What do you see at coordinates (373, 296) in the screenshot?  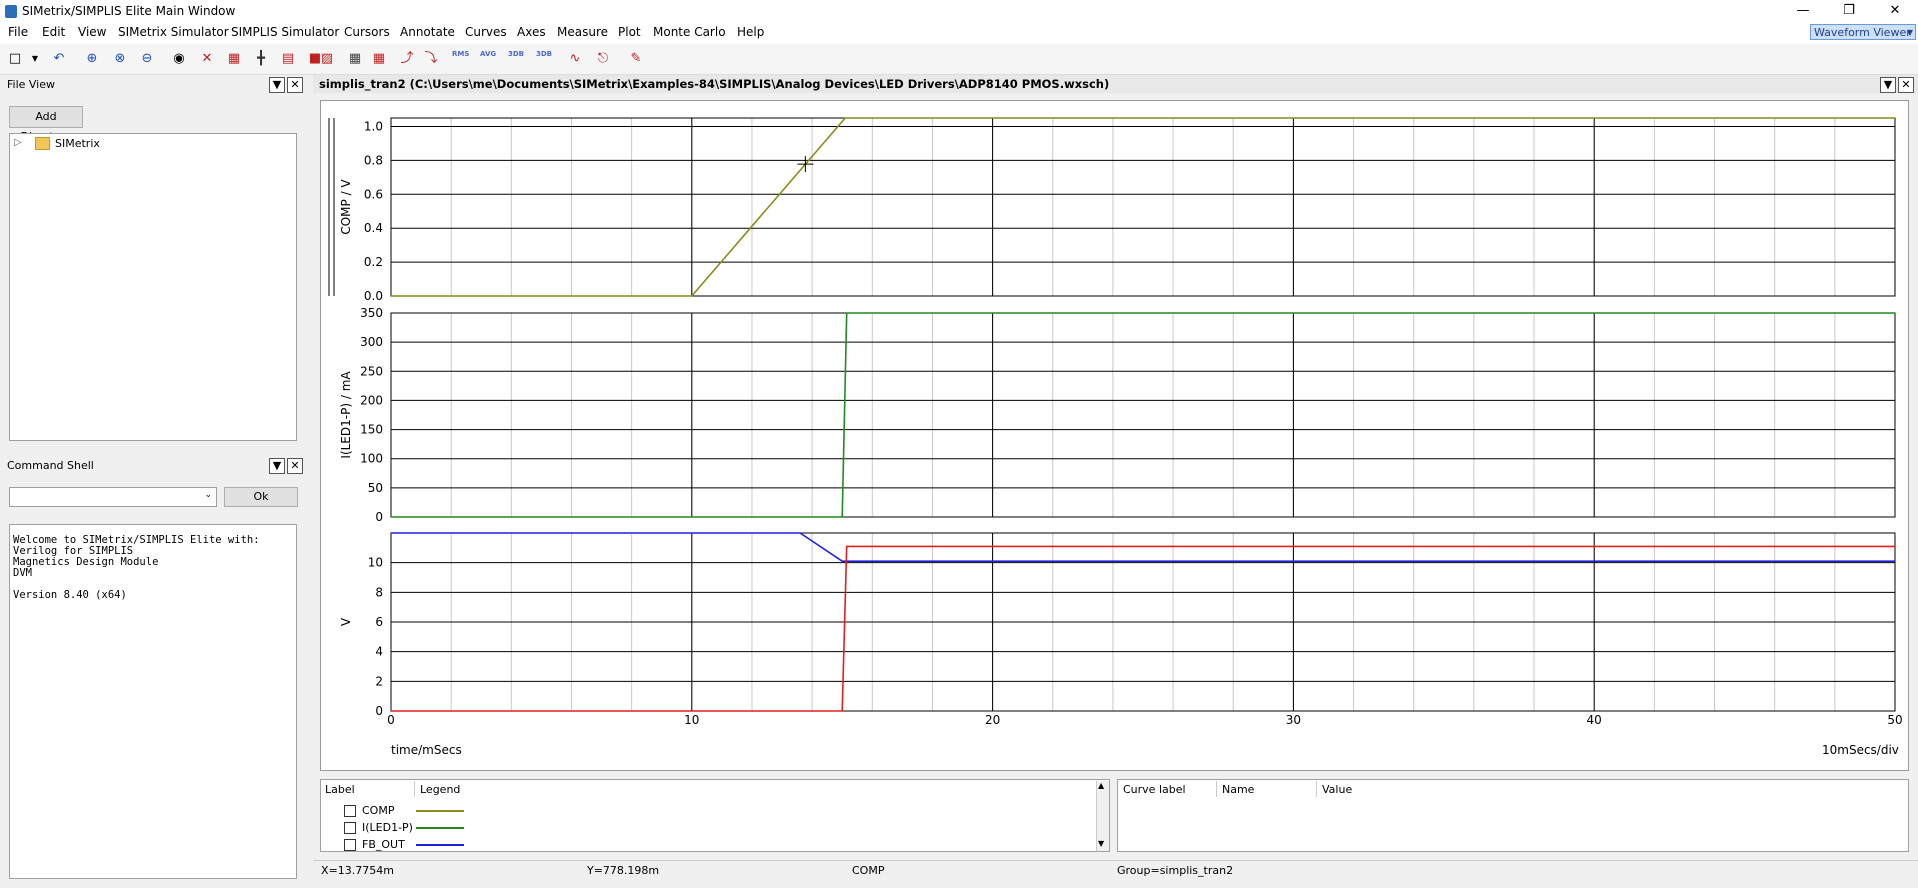 I see `y-tick-label: 0.0` at bounding box center [373, 296].